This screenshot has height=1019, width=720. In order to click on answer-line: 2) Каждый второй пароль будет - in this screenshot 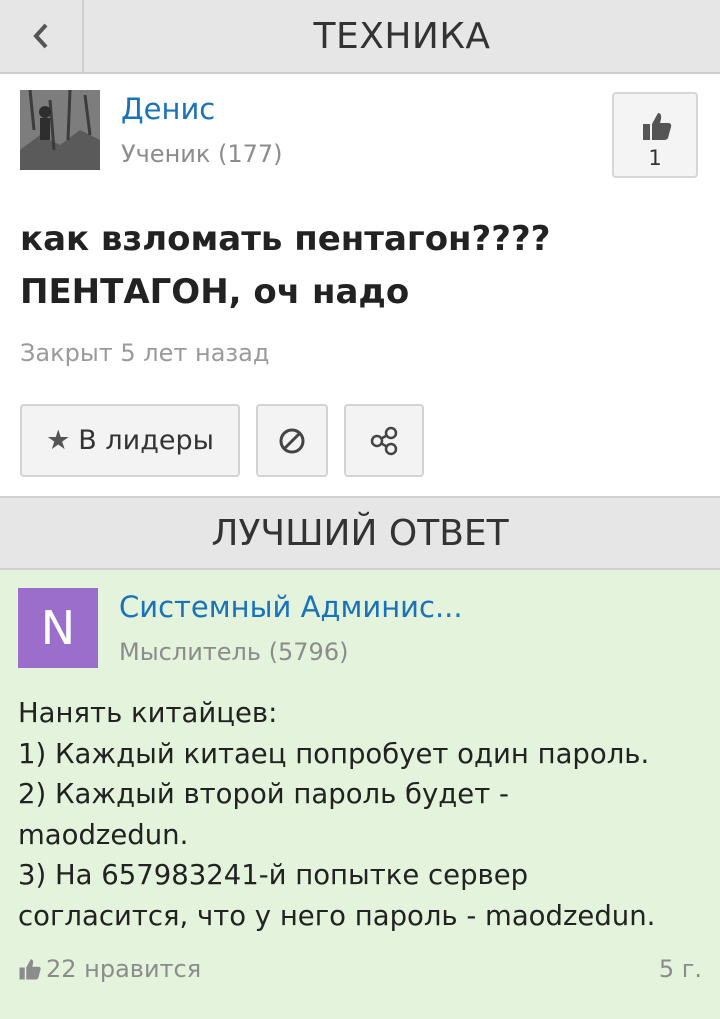, I will do `click(263, 794)`.